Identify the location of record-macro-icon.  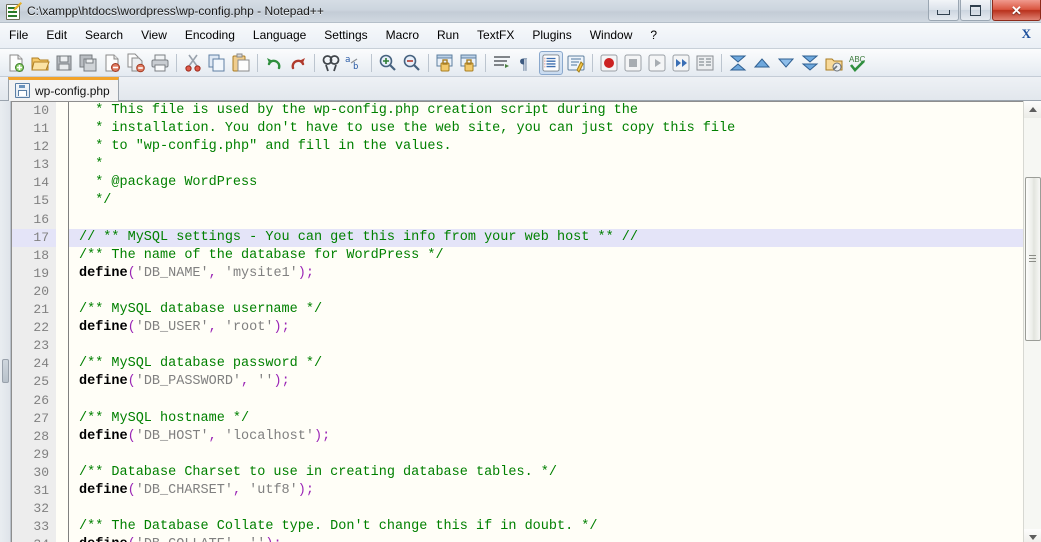
(609, 63).